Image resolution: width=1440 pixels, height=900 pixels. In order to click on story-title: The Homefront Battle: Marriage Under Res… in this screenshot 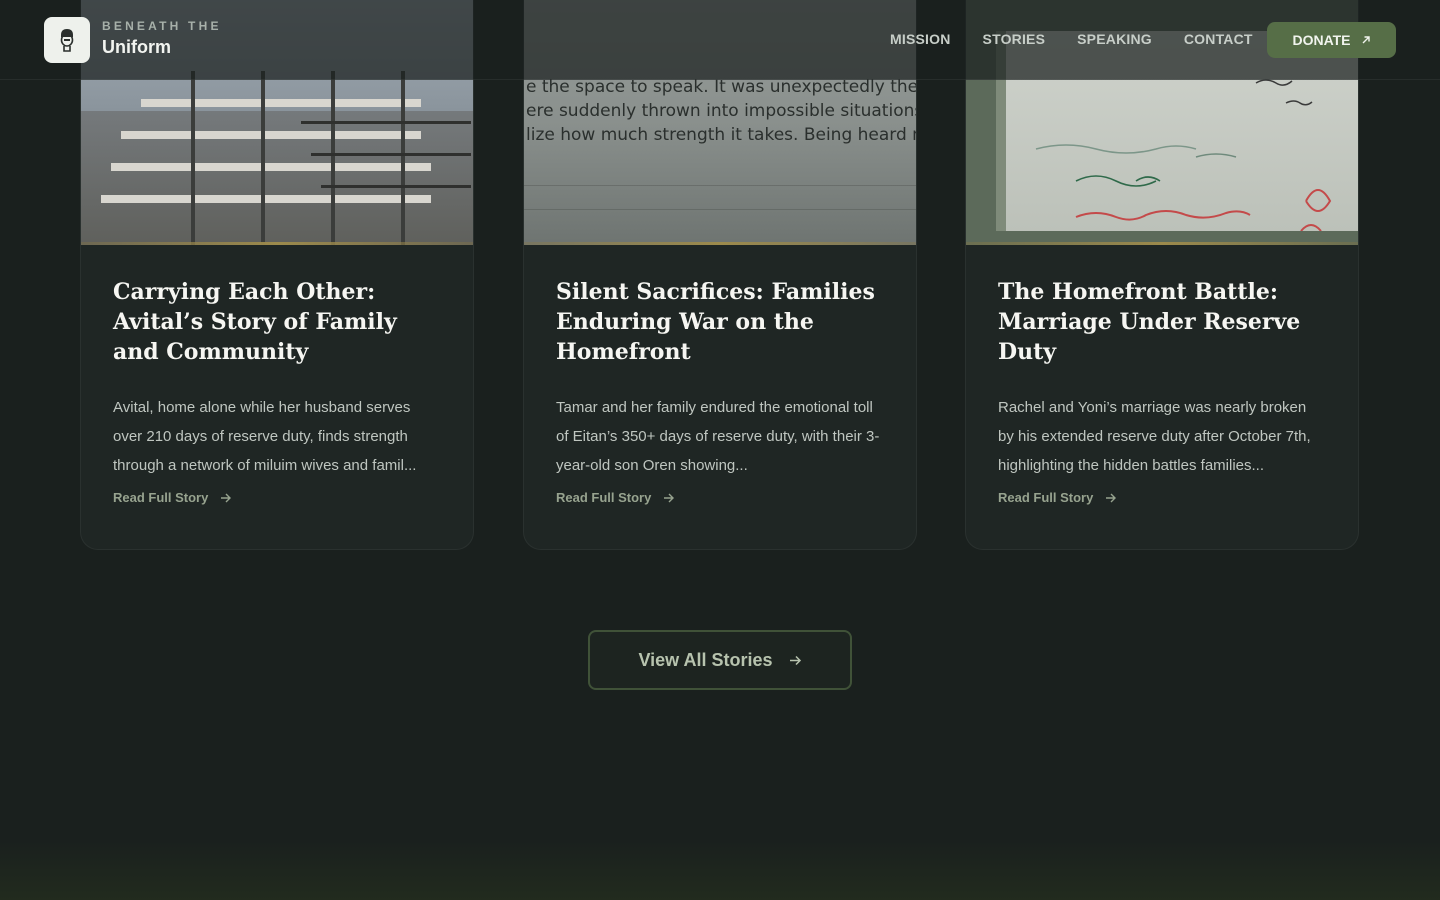, I will do `click(1162, 322)`.